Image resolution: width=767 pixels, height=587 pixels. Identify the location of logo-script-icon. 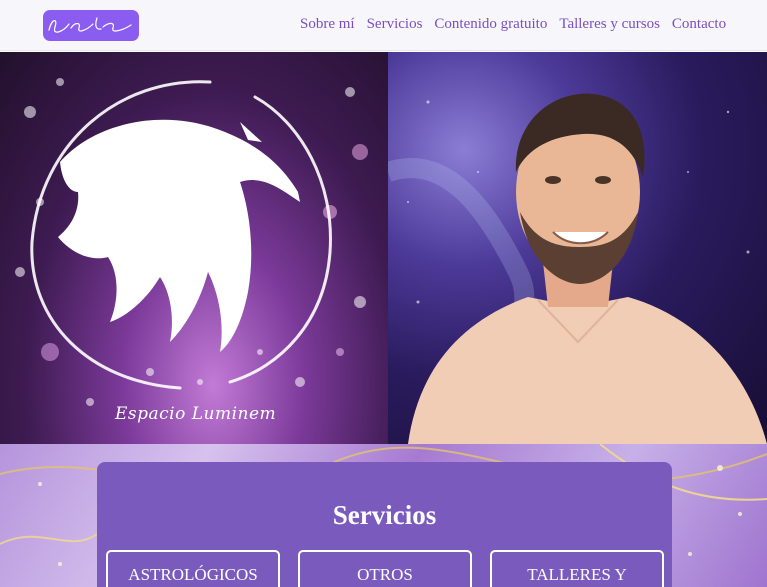
(90, 25).